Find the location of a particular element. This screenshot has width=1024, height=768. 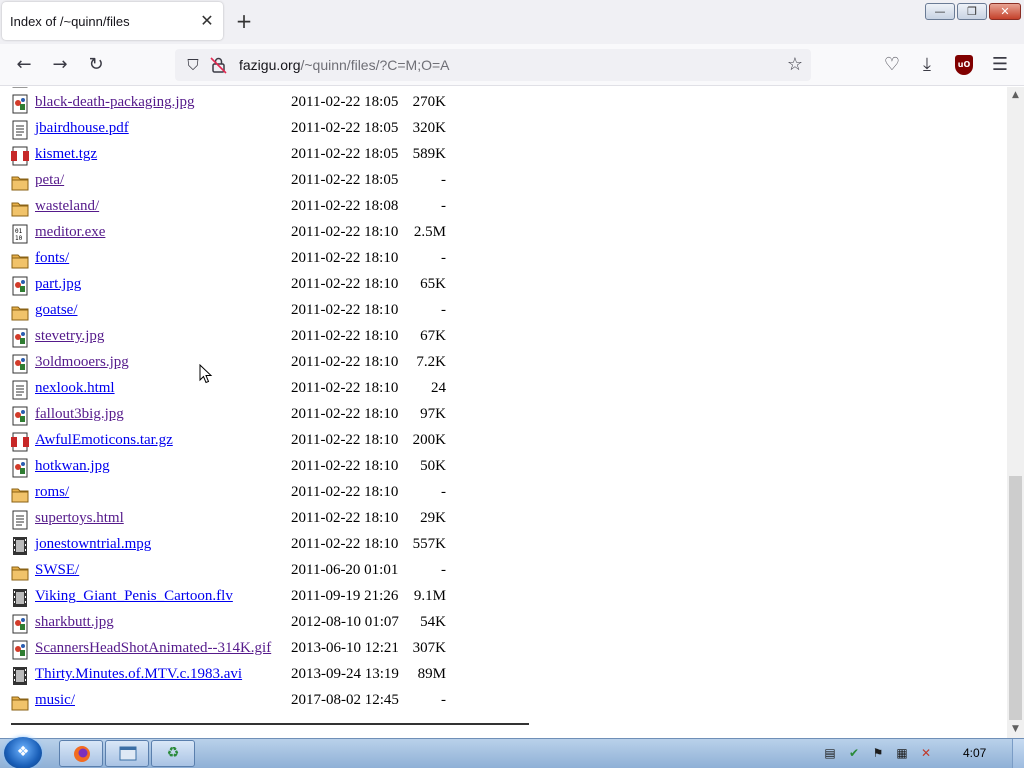

tab-strip: Index of /~quinn/files ✕ + — ❐ ✕ is located at coordinates (512, 22).